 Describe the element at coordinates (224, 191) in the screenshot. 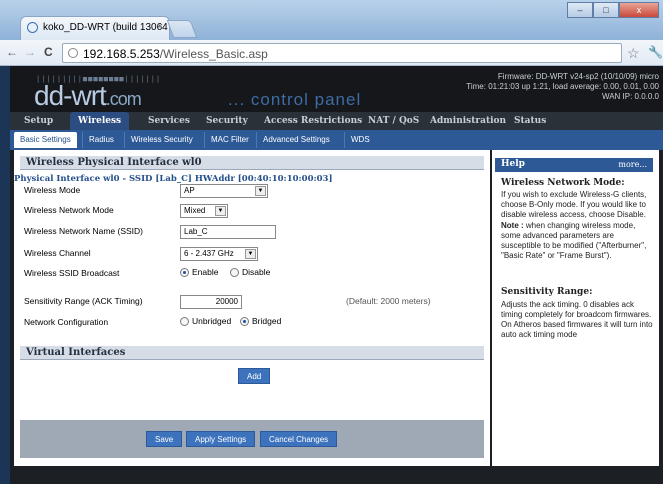

I see `wireless-mode-select: AP ▼` at that location.